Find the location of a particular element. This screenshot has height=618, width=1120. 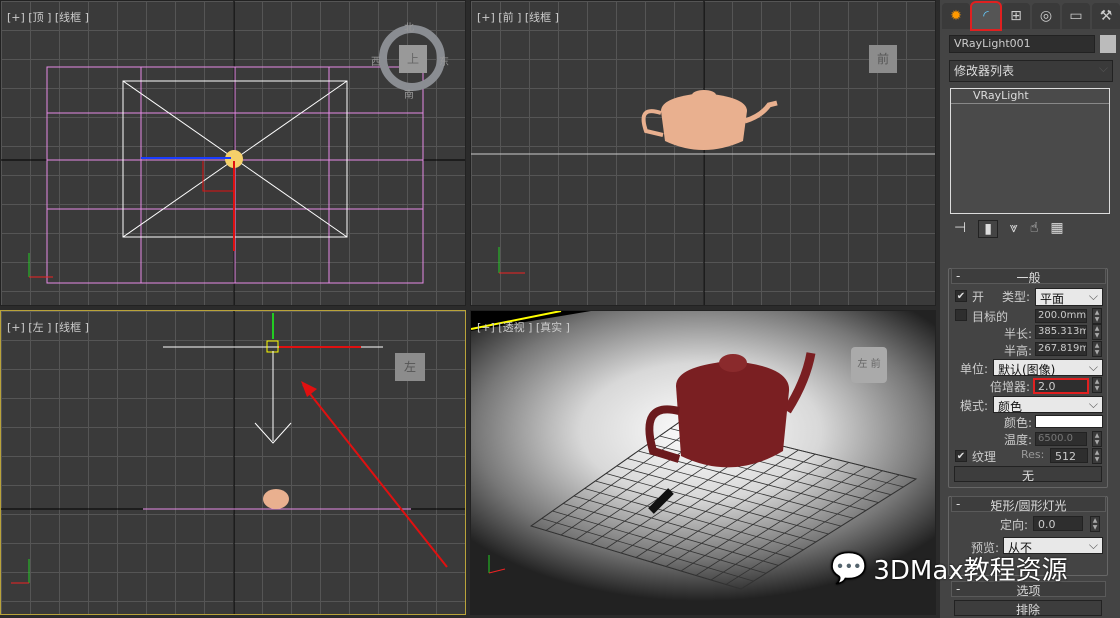

make-unique-icon: ⩔ is located at coordinates (1014, 229).